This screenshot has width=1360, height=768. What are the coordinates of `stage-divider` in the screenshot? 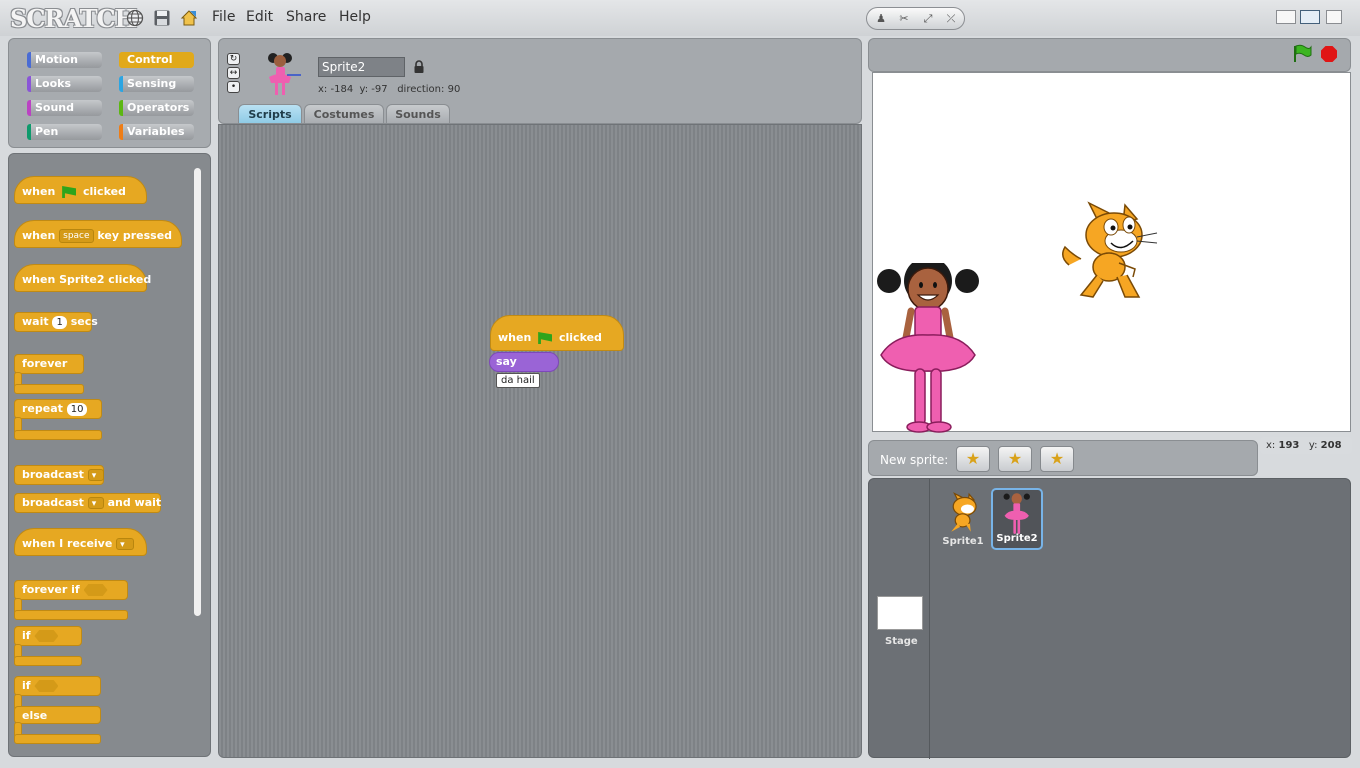 It's located at (929, 619).